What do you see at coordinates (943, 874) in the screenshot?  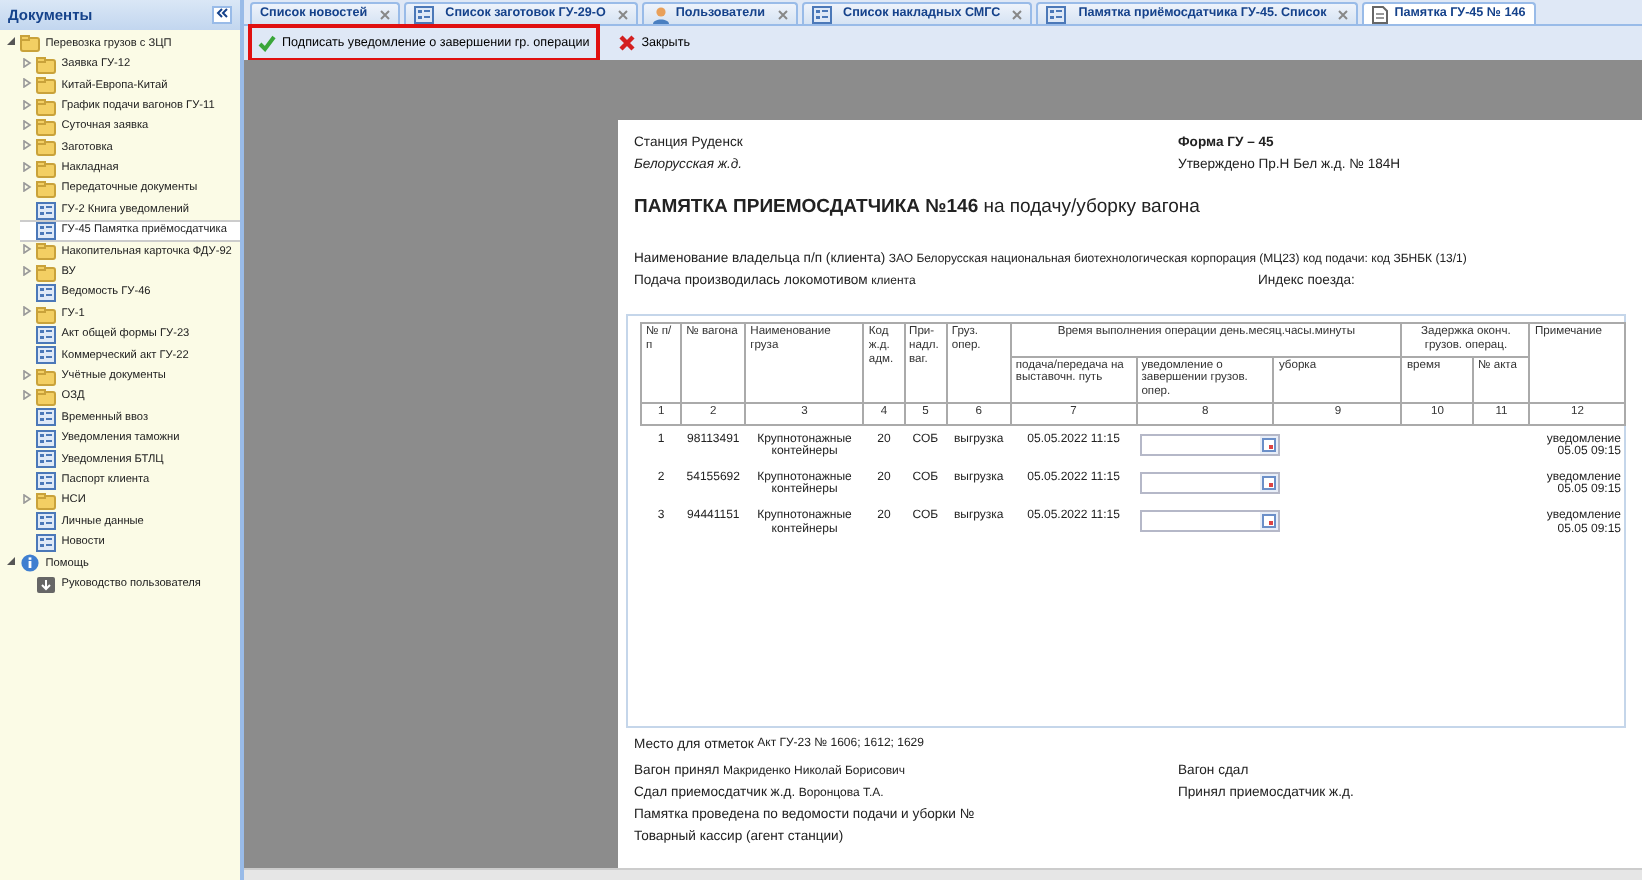 I see `horizontal-scrollbar` at bounding box center [943, 874].